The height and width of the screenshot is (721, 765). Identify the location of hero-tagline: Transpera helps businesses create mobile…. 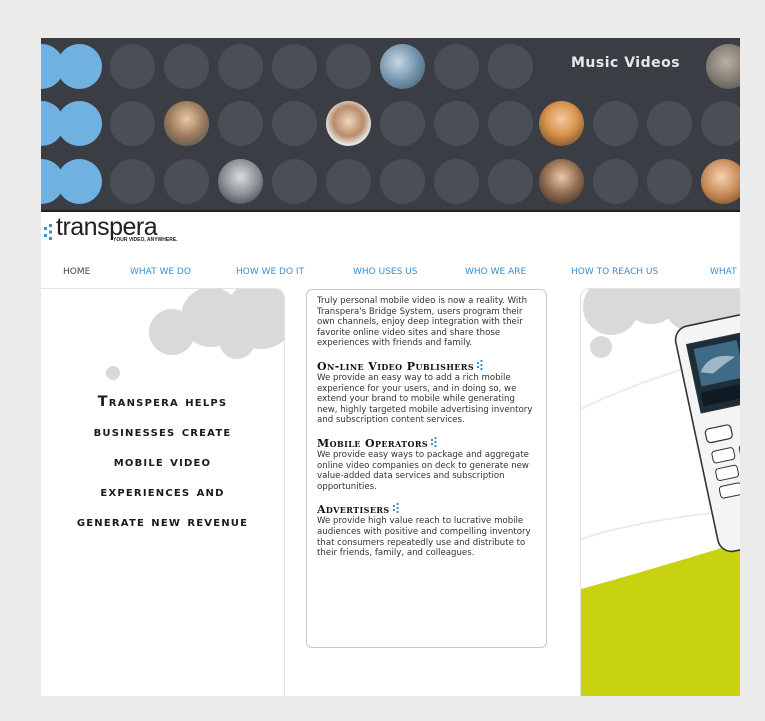
(162, 462).